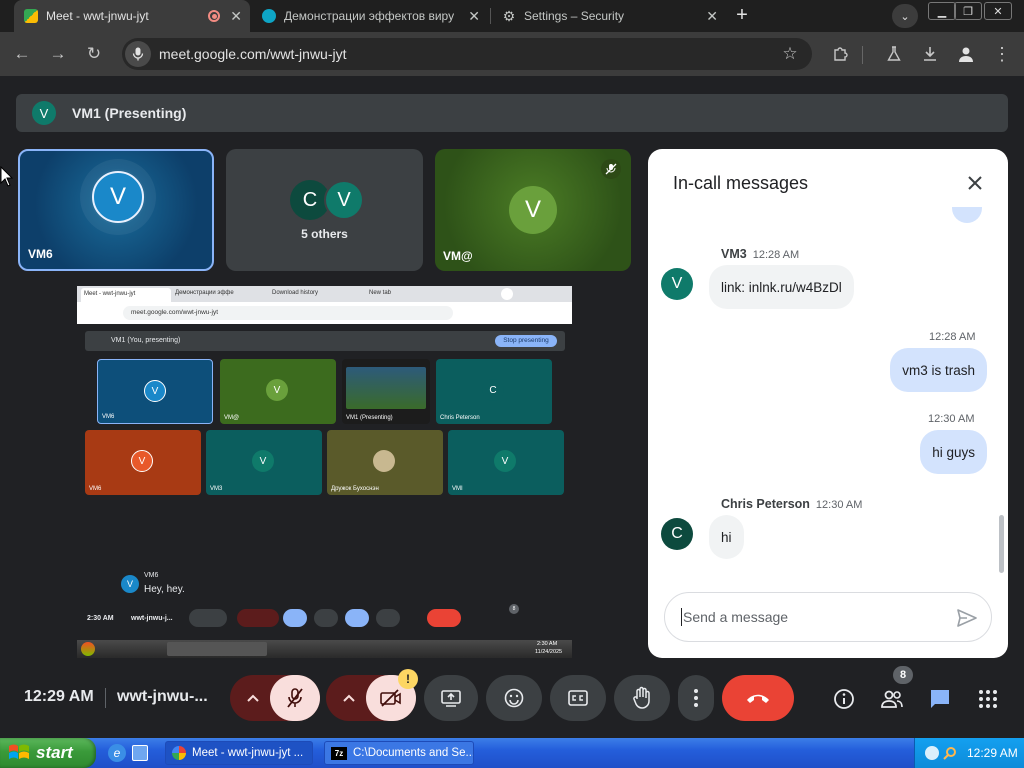 This screenshot has width=1024, height=768. I want to click on address-bar: meet.google.com/wwt-jnwu-jyt, so click(467, 54).